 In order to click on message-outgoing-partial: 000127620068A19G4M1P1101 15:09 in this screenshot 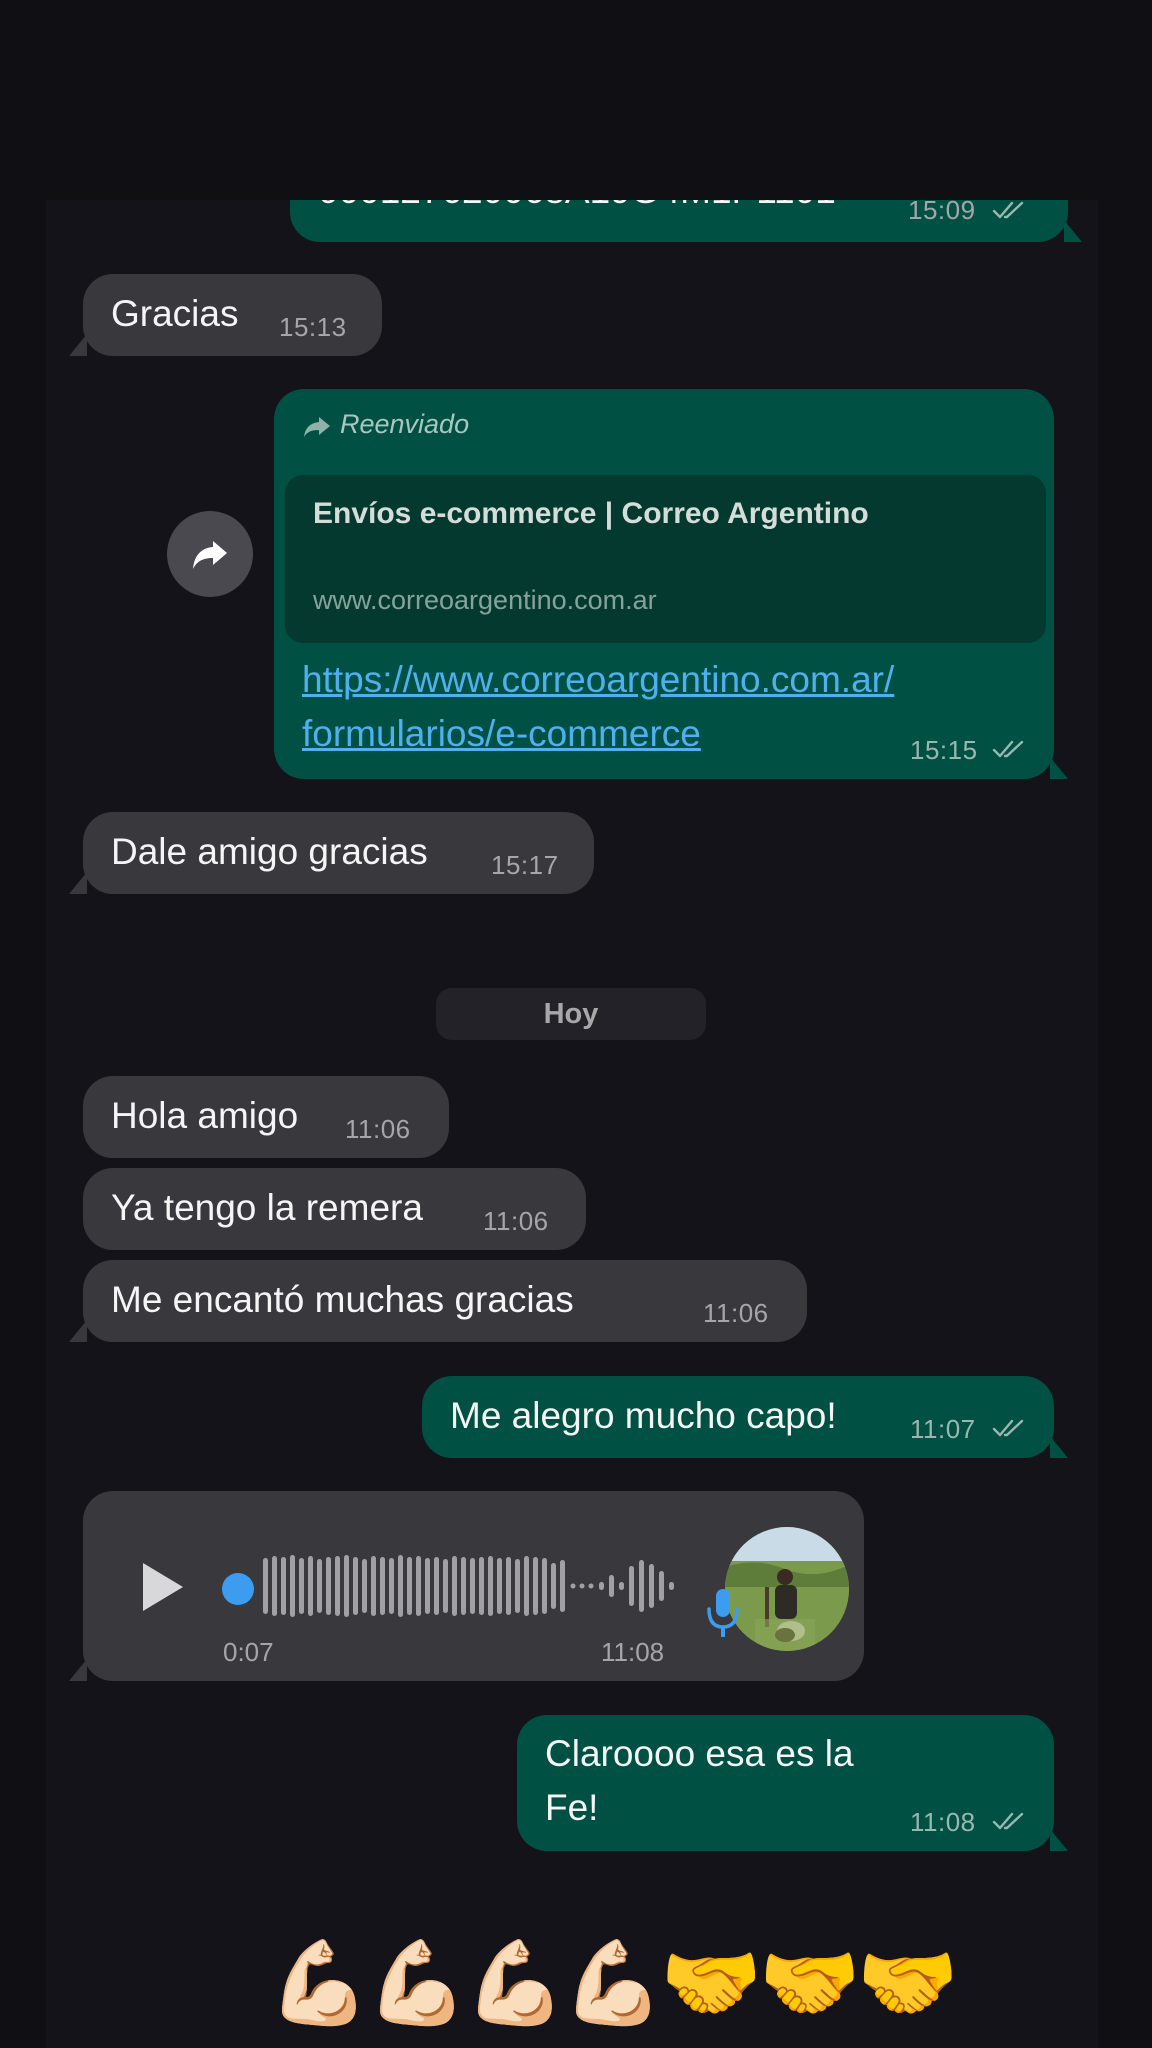, I will do `click(686, 218)`.